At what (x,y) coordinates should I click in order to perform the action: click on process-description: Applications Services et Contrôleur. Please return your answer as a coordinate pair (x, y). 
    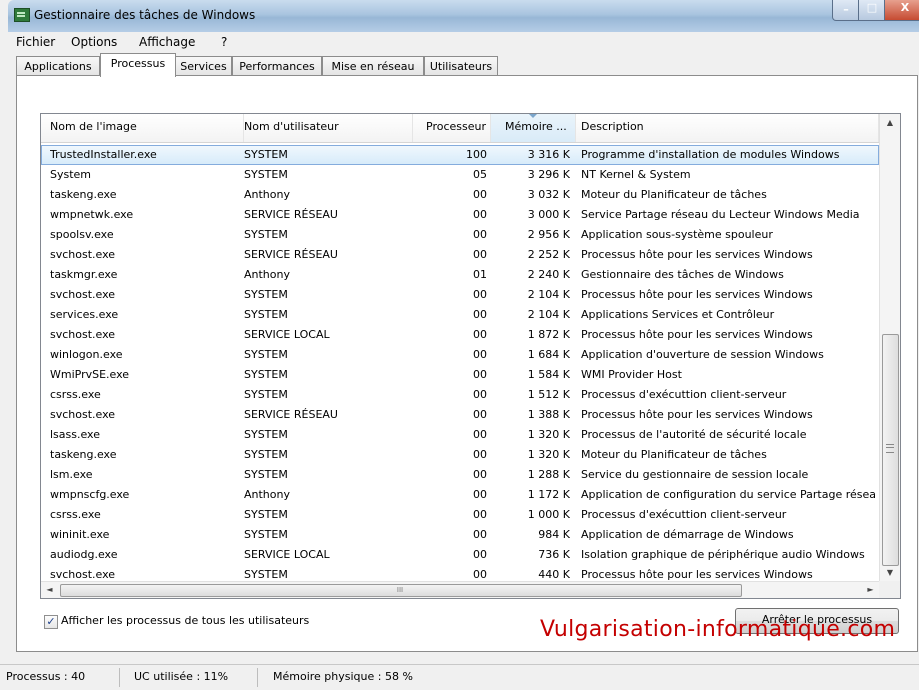
    Looking at the image, I should click on (678, 314).